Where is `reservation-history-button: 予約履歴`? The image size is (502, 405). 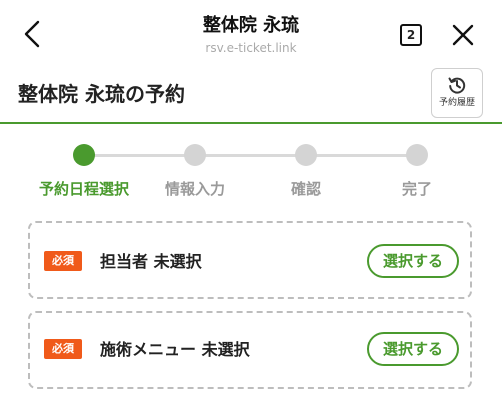 reservation-history-button: 予約履歴 is located at coordinates (457, 93).